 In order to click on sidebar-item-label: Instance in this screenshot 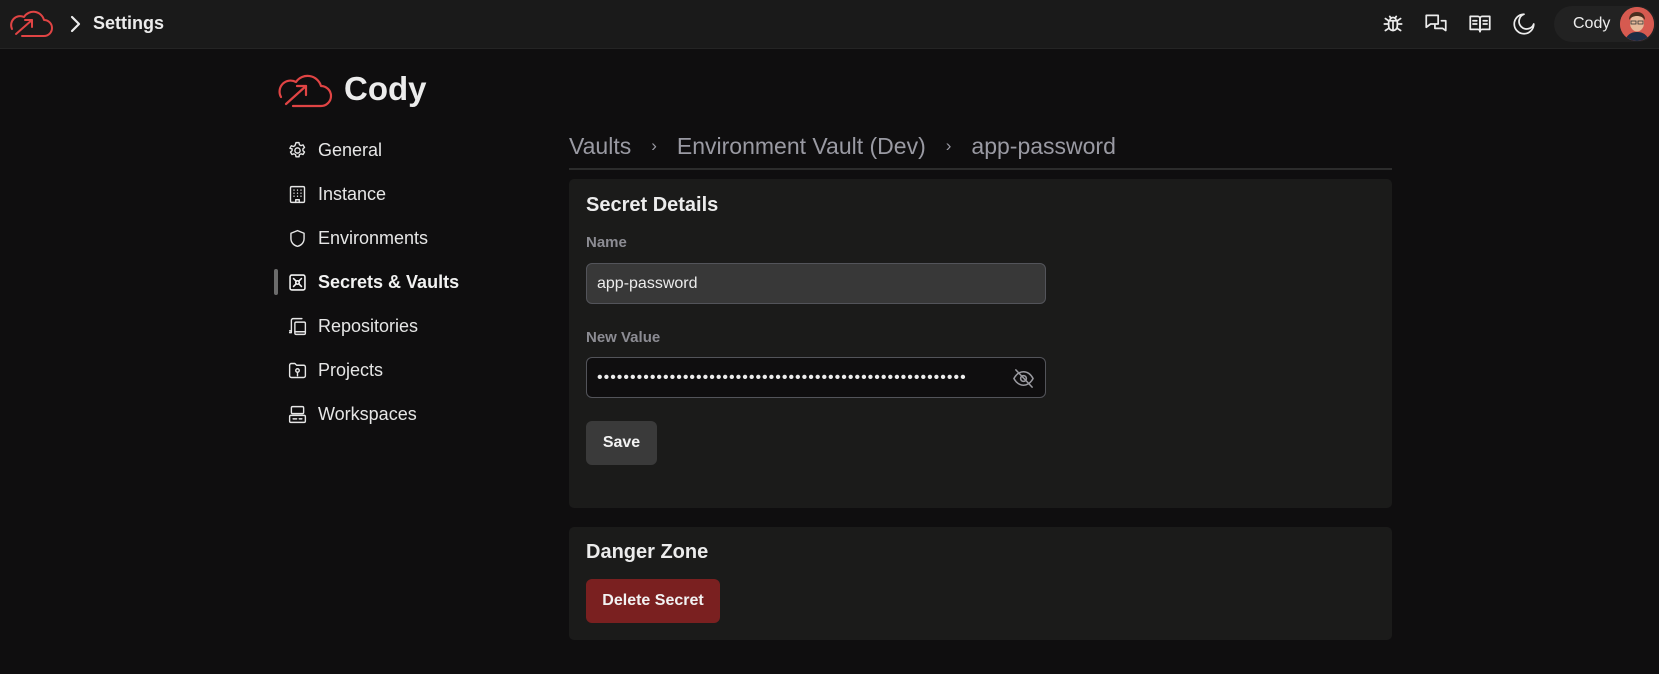, I will do `click(352, 194)`.